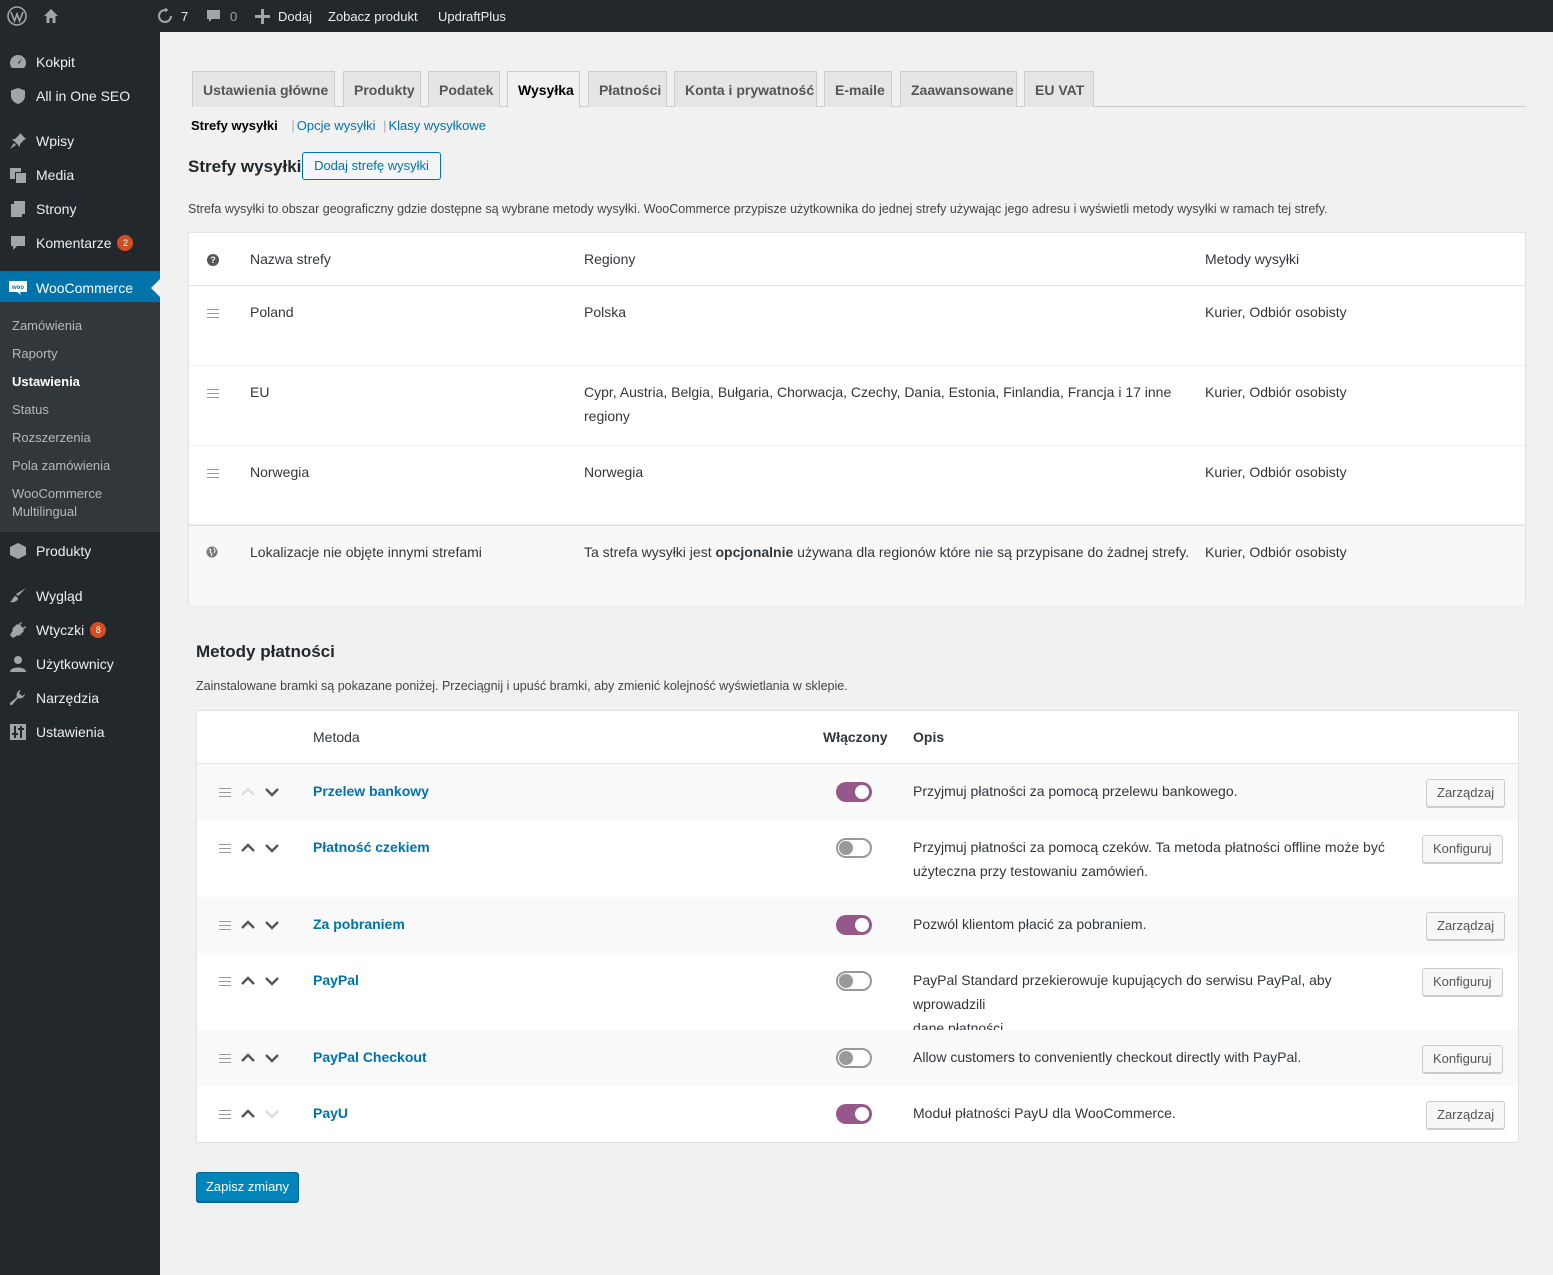 The width and height of the screenshot is (1553, 1275). I want to click on settings-sliders-icon, so click(18, 732).